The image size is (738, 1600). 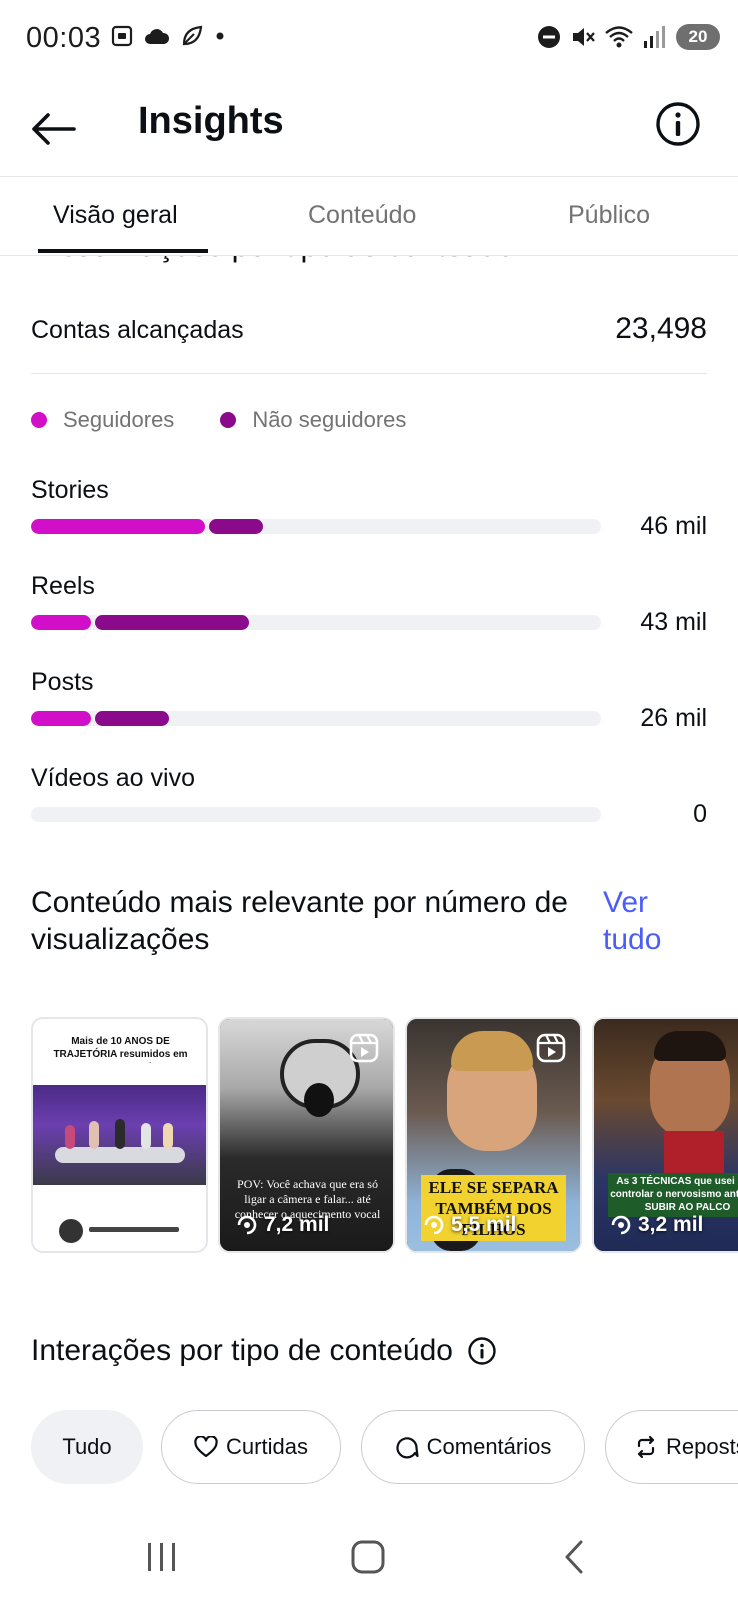 What do you see at coordinates (673, 622) in the screenshot?
I see `bar-value: 43 mil` at bounding box center [673, 622].